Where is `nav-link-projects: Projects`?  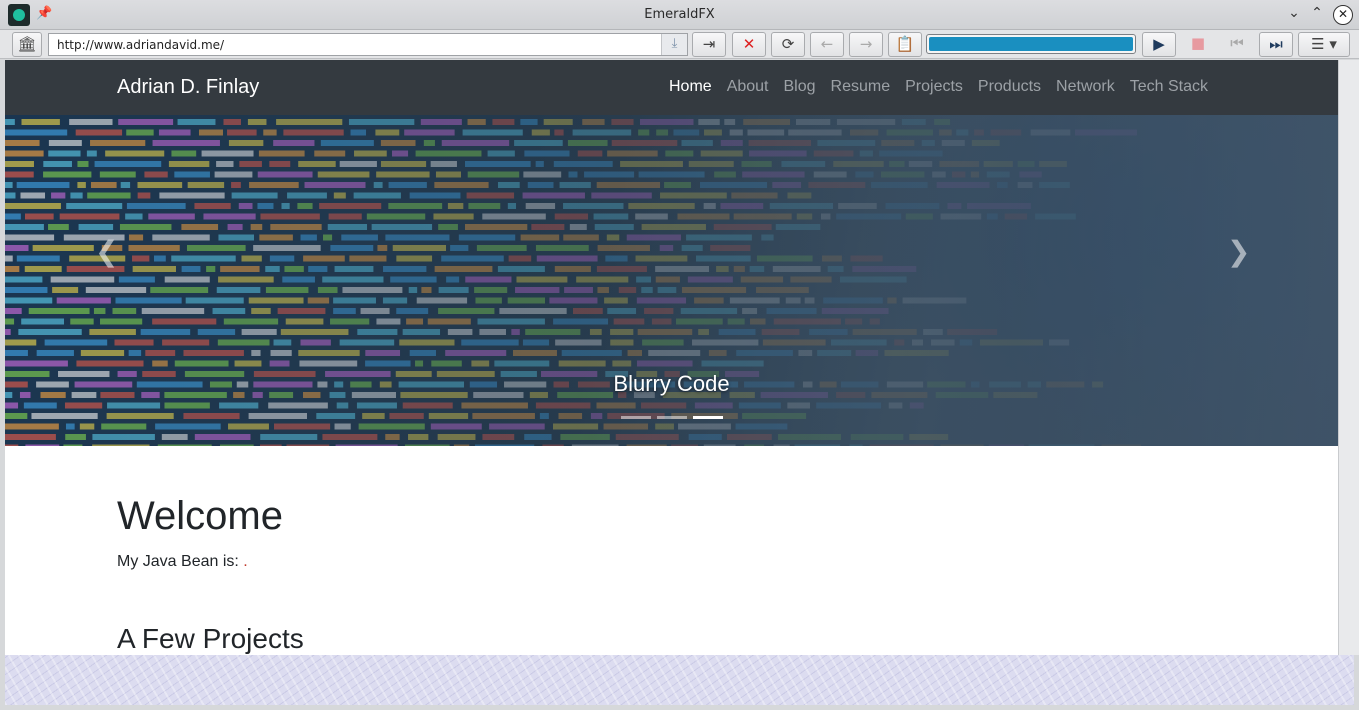 nav-link-projects: Projects is located at coordinates (934, 87).